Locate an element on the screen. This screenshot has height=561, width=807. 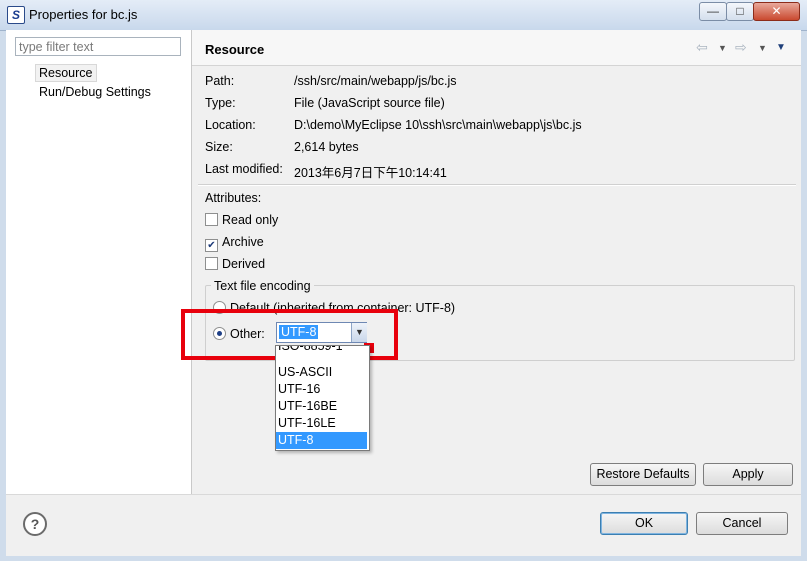
apply-button: Apply is located at coordinates (748, 474).